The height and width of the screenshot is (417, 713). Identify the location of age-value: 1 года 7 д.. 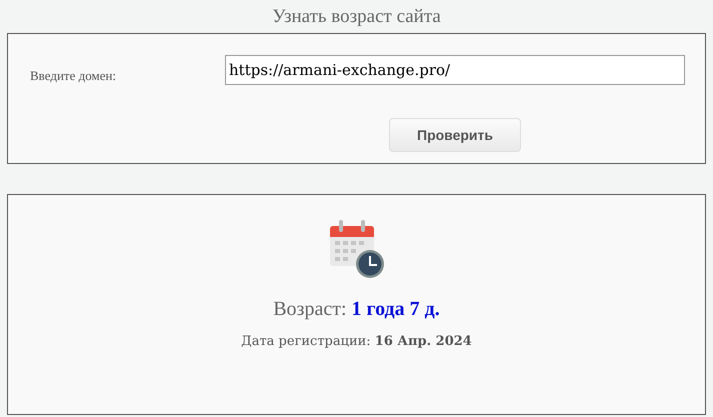
(396, 309).